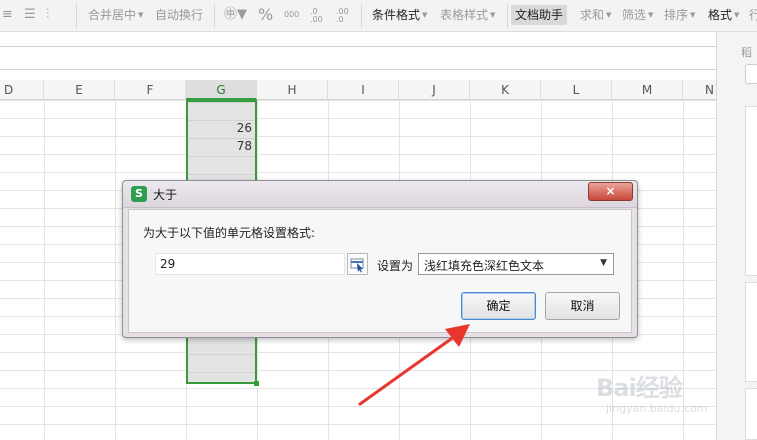  What do you see at coordinates (657, 408) in the screenshot?
I see `watermark-url: jingyan.baidu.com` at bounding box center [657, 408].